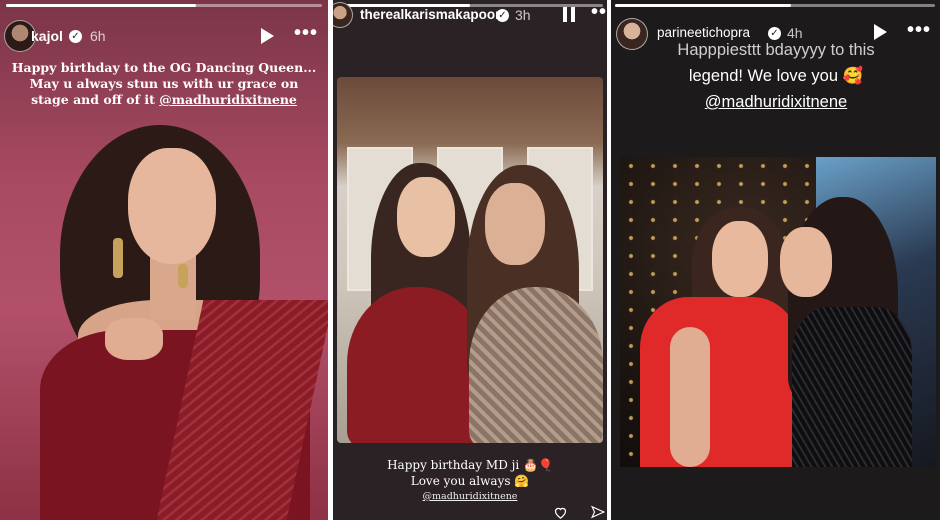 The image size is (940, 520). I want to click on photo-person-arm, so click(690, 397).